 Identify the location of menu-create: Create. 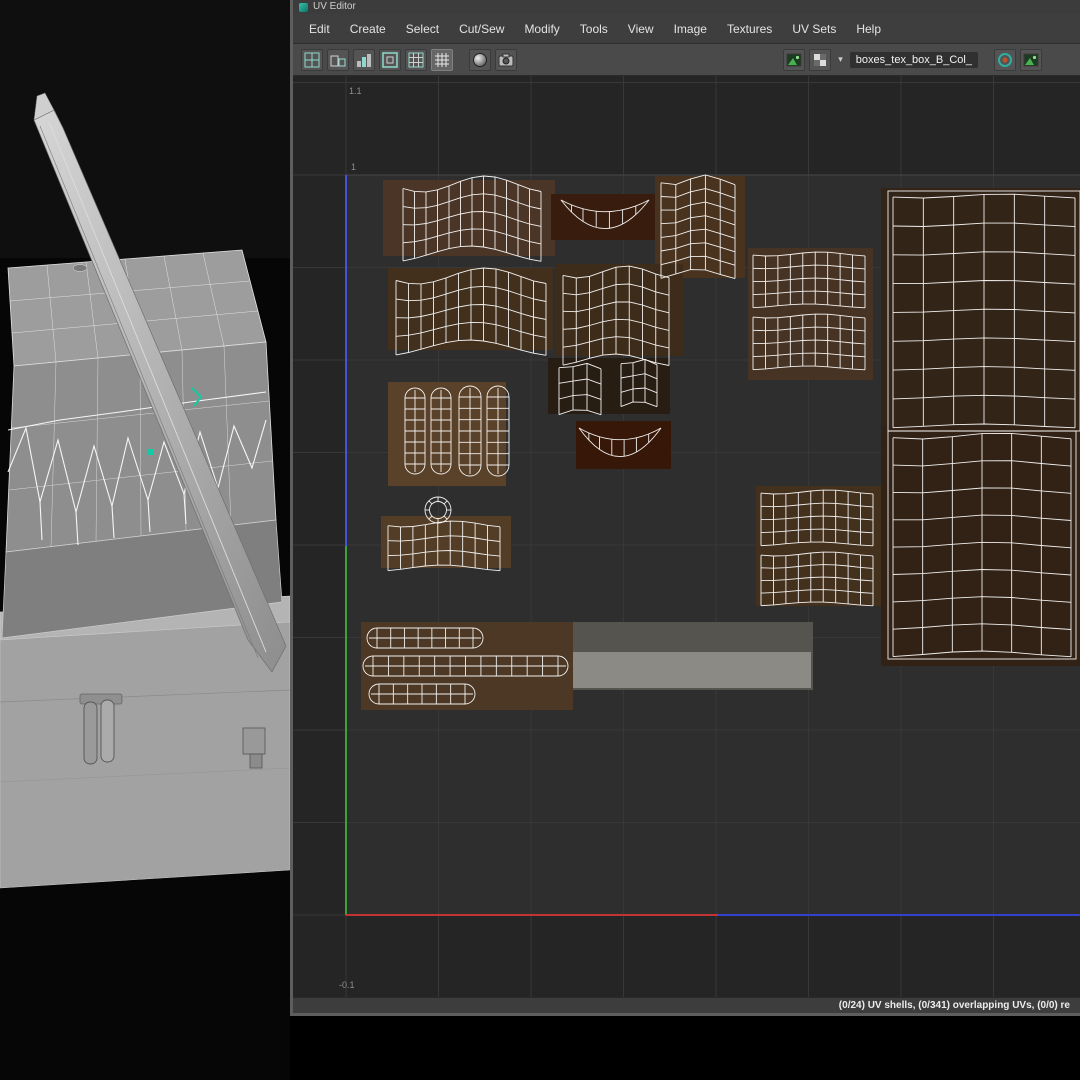
(368, 29).